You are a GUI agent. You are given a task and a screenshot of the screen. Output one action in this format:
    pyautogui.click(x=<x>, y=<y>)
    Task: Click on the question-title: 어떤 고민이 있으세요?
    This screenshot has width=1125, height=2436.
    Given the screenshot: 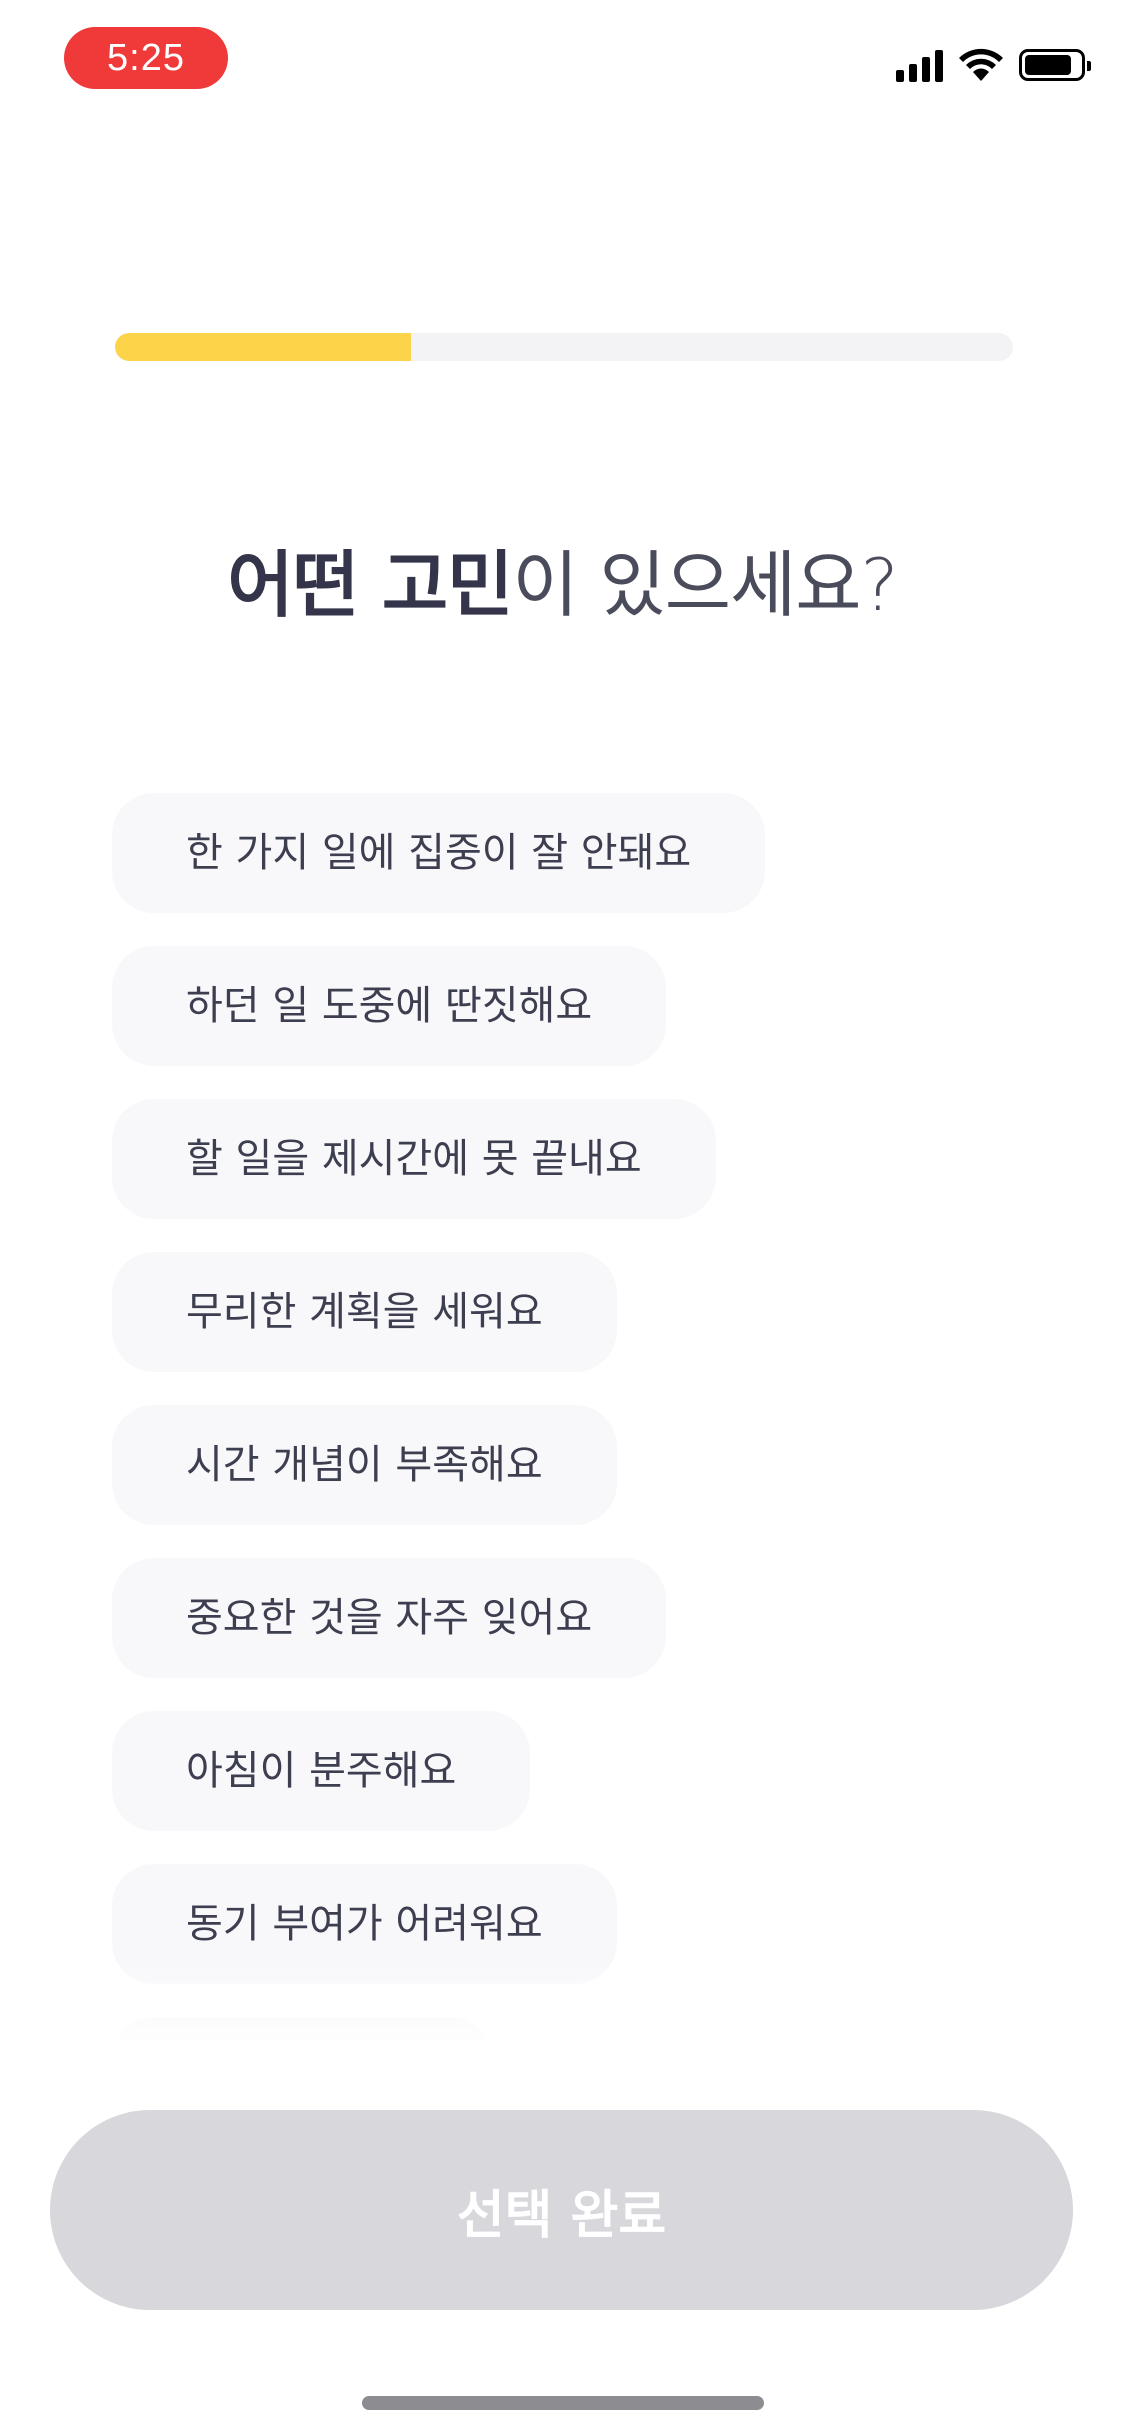 What is the action you would take?
    pyautogui.click(x=562, y=578)
    